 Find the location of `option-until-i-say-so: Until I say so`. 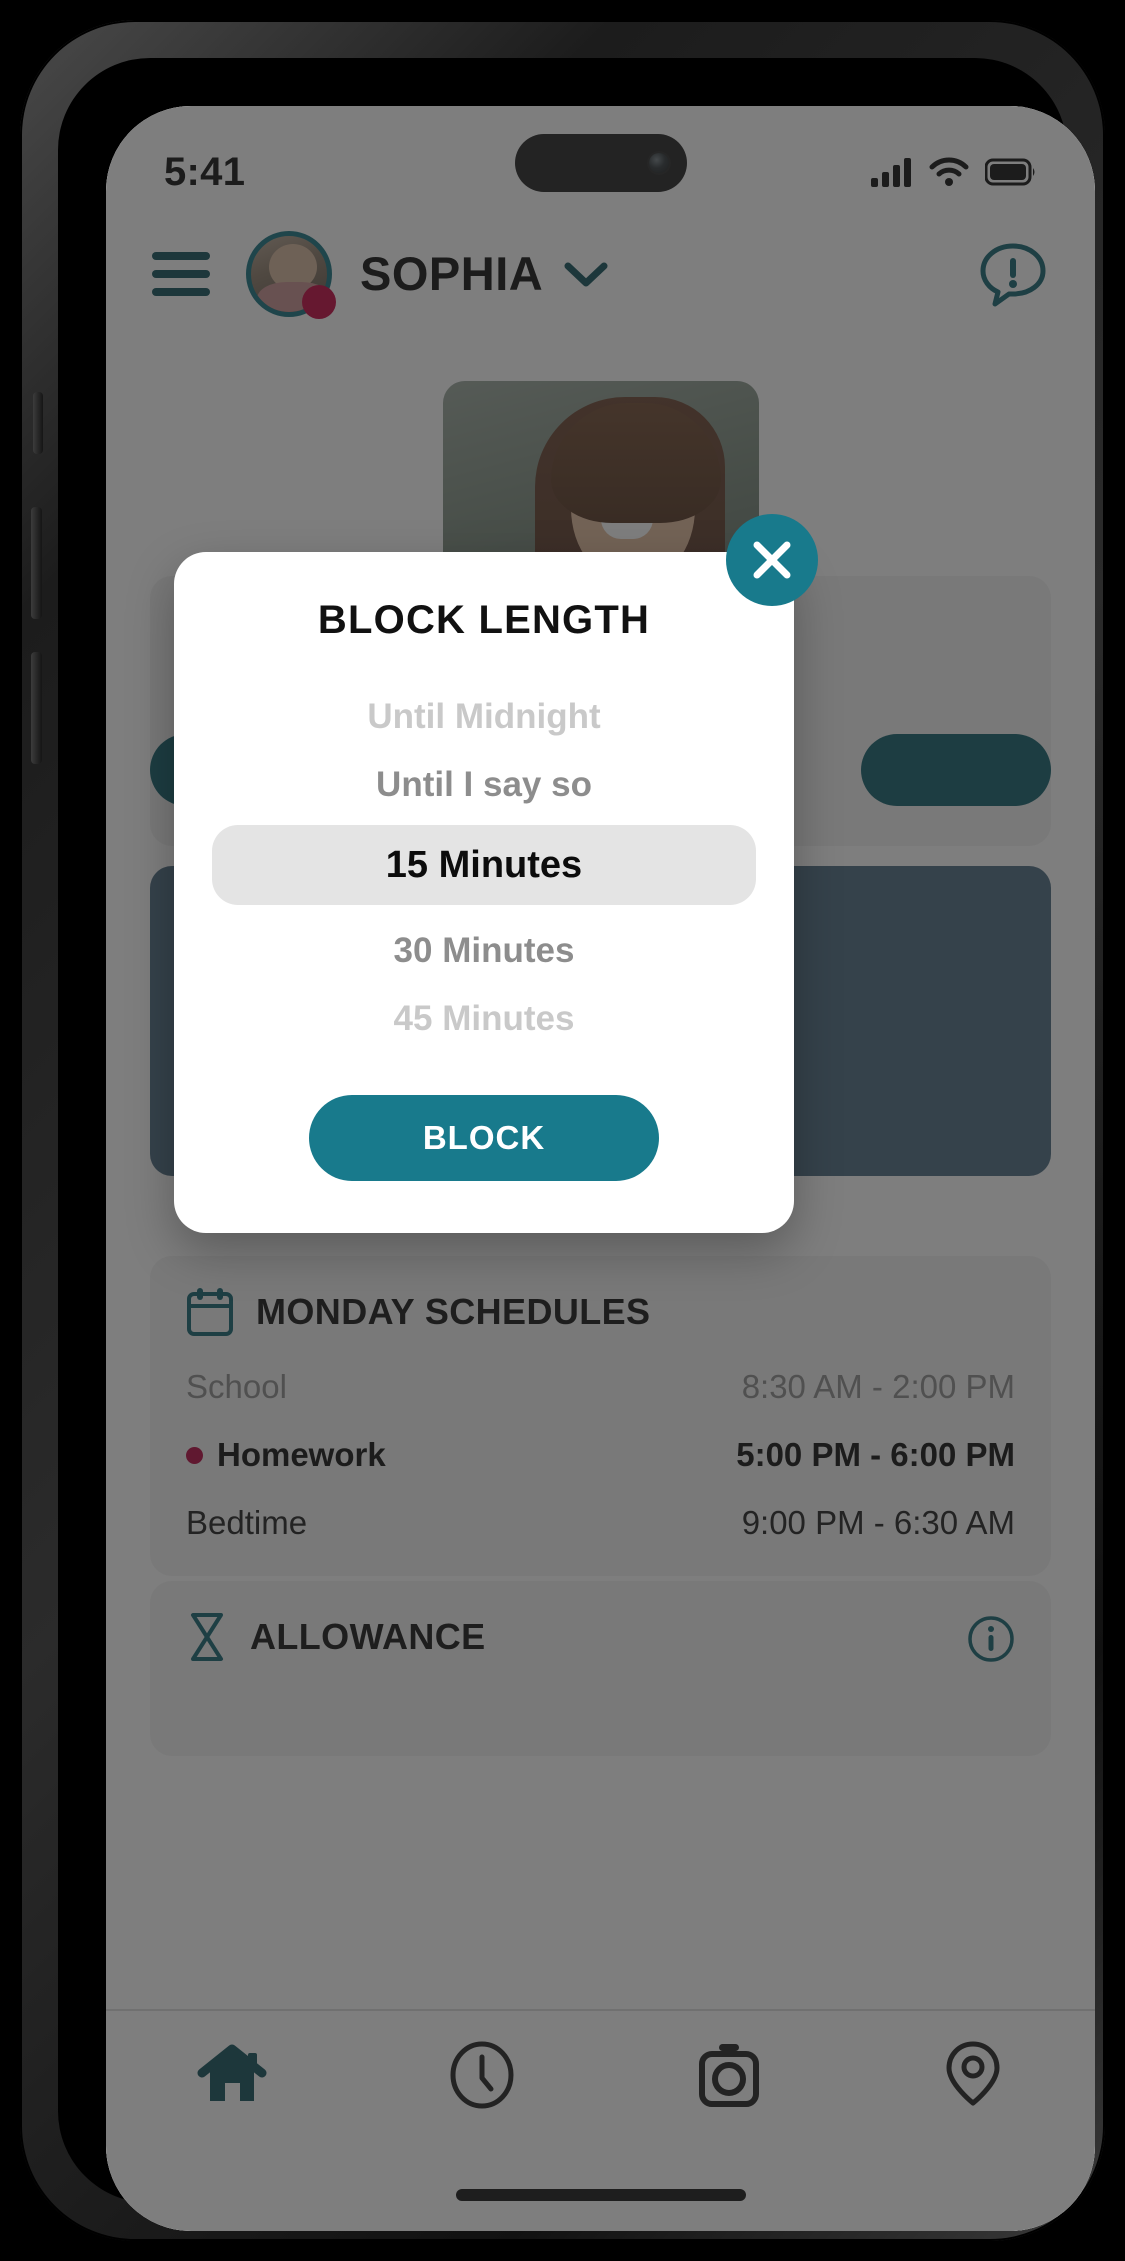

option-until-i-say-so: Until I say so is located at coordinates (484, 785).